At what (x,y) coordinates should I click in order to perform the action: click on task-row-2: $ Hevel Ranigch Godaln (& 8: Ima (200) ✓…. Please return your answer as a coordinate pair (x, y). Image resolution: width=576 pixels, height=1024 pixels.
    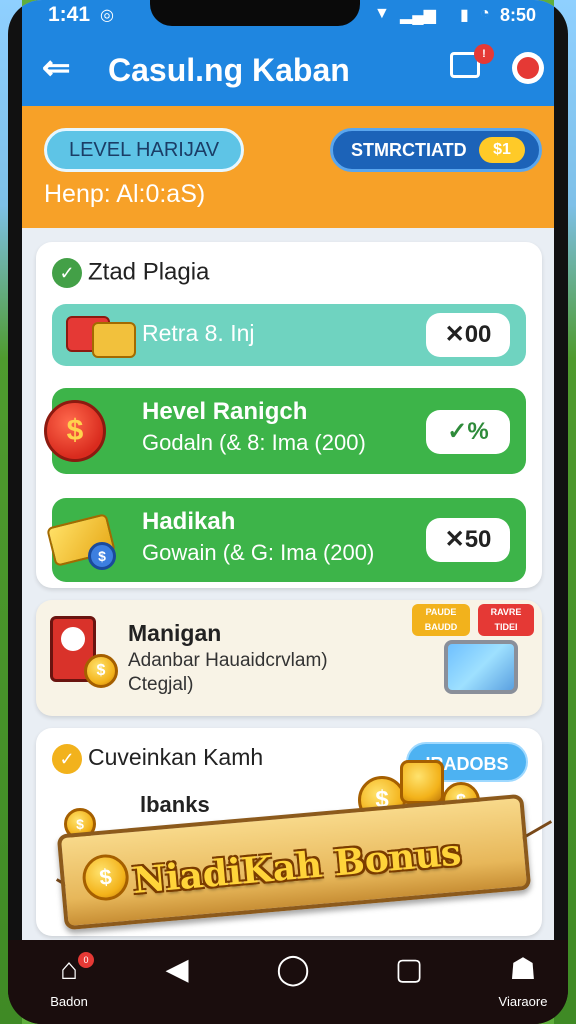
    Looking at the image, I should click on (285, 431).